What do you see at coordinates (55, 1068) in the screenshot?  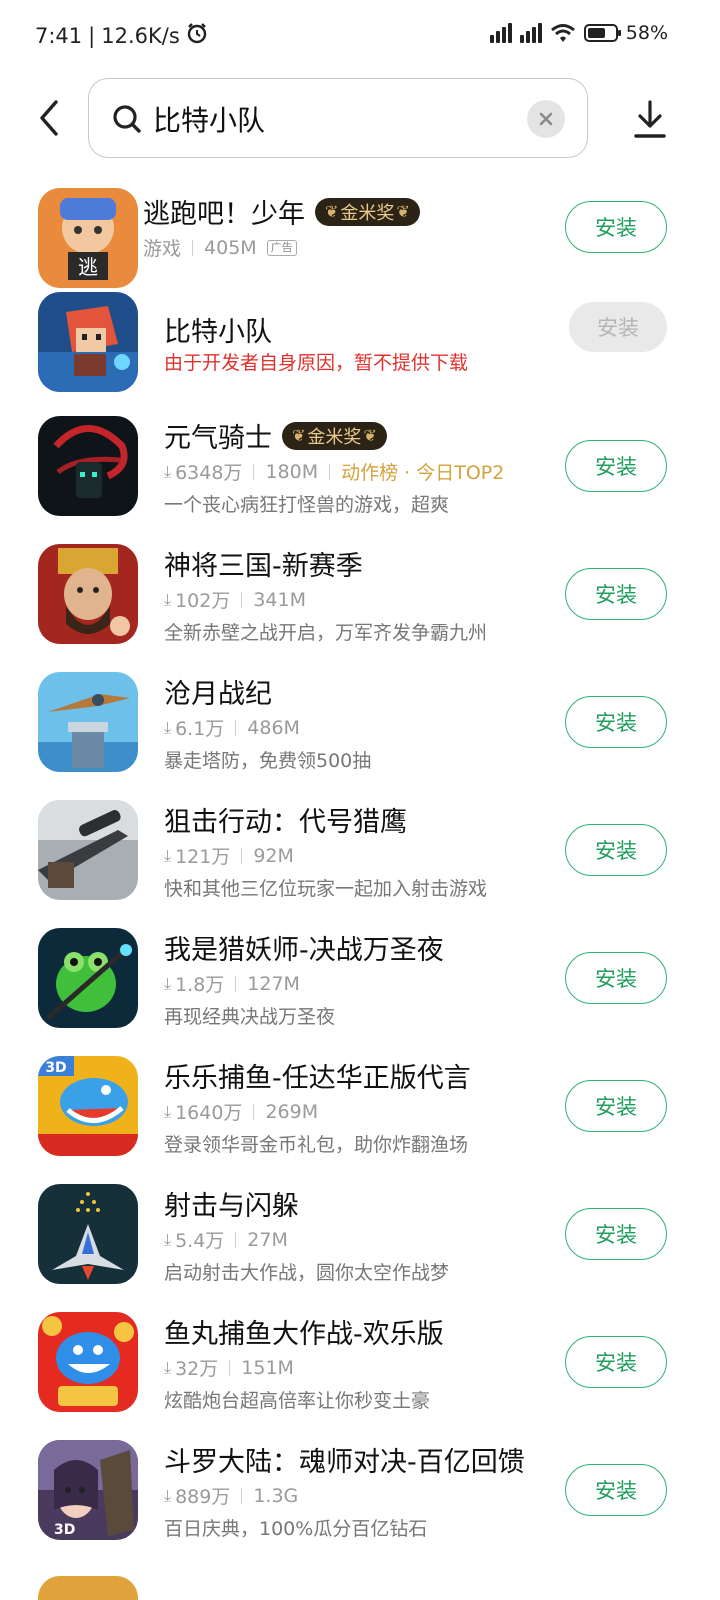 I see `svg-text: 3D` at bounding box center [55, 1068].